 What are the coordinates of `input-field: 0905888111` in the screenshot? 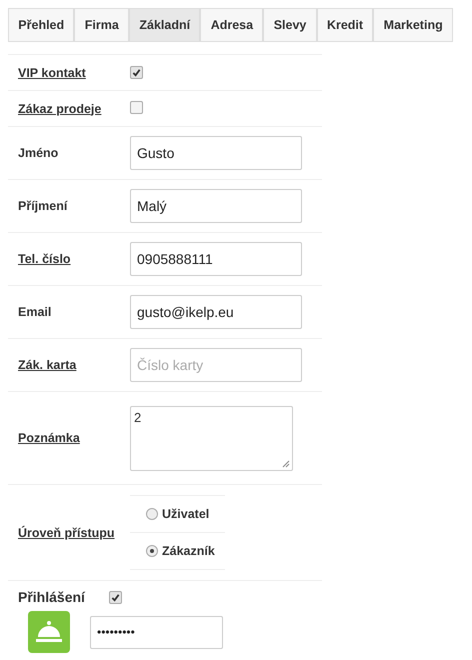 It's located at (216, 259).